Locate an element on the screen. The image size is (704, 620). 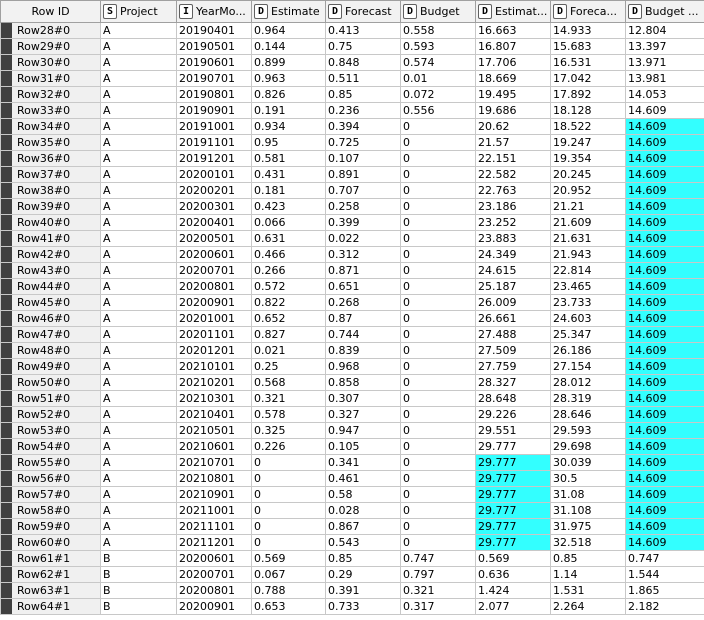
row-header: Row30#0 is located at coordinates (50, 62).